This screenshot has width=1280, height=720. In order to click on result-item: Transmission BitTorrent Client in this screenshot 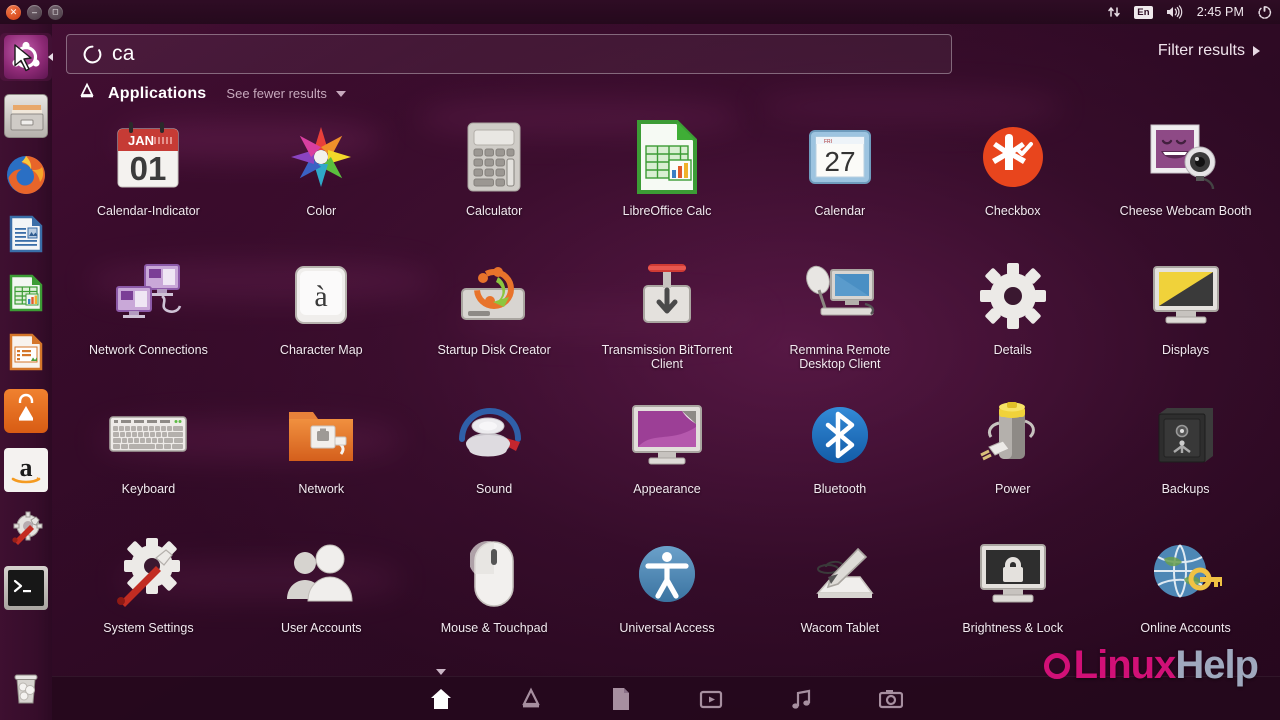, I will do `click(667, 320)`.